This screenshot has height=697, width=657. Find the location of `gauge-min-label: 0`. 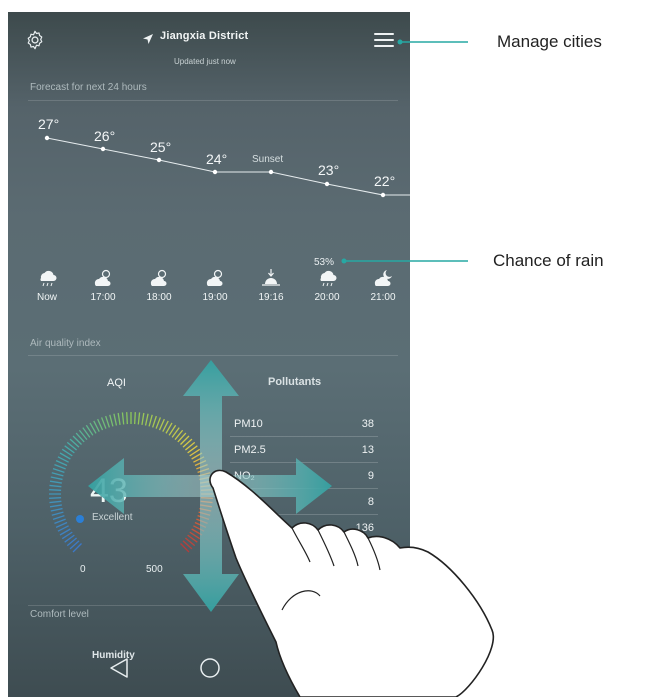

gauge-min-label: 0 is located at coordinates (83, 569).